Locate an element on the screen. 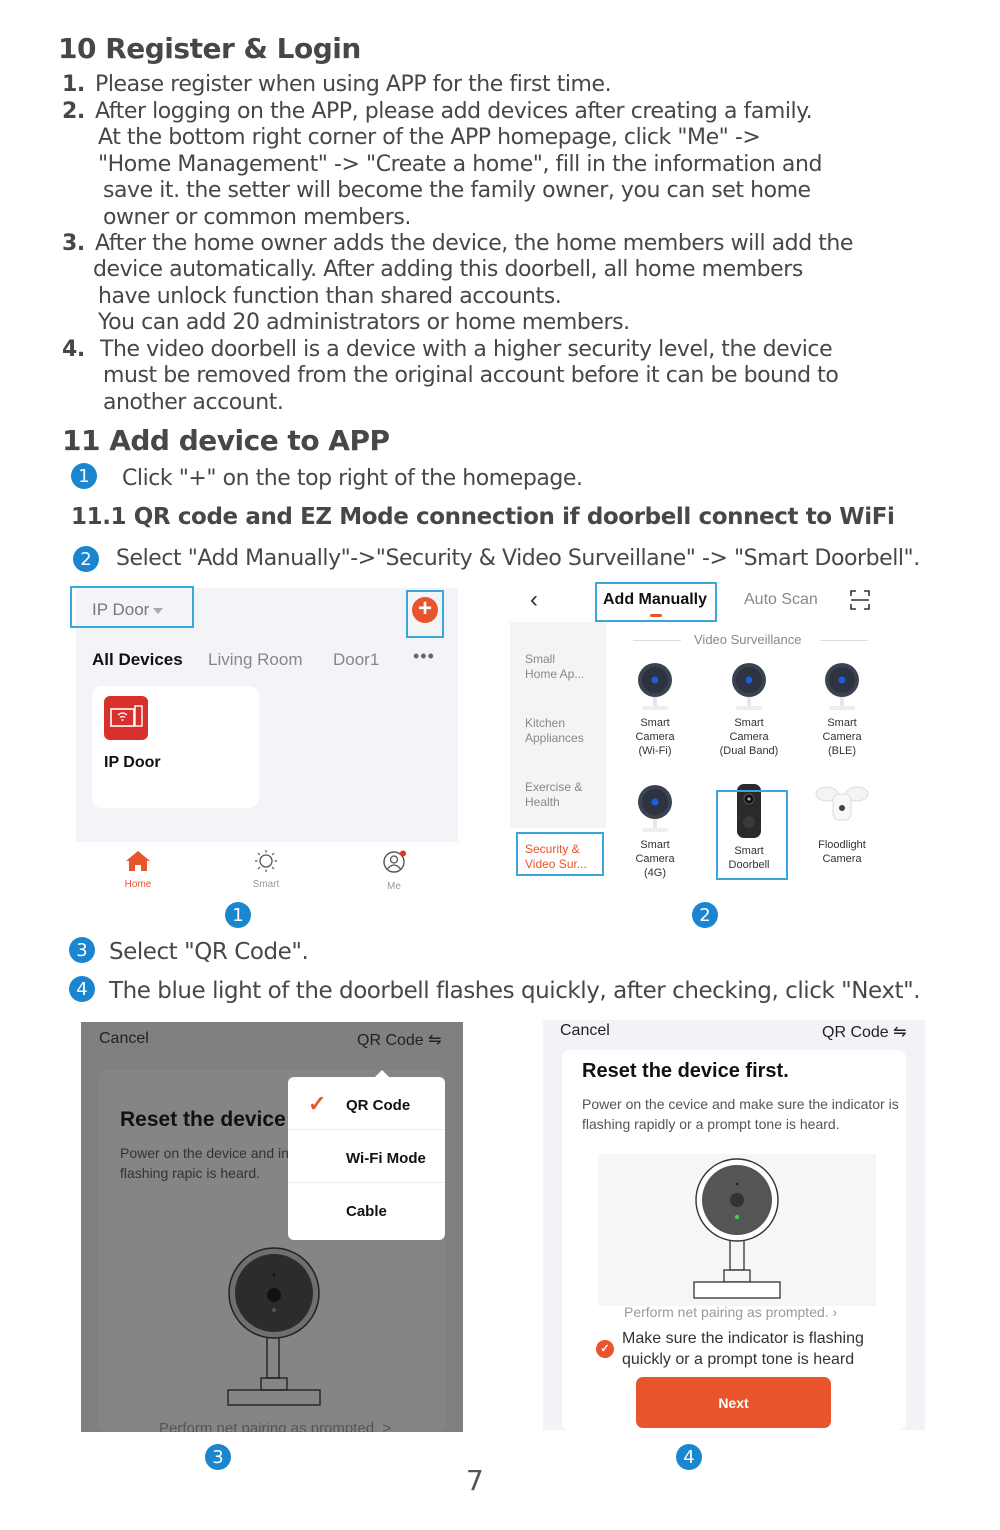  product-name: Smart Camera (Dual Band) is located at coordinates (749, 737).